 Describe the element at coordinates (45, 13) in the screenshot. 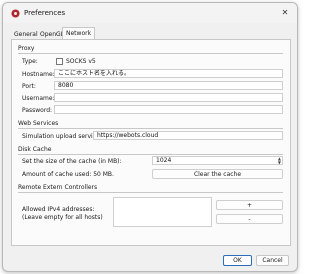

I see `window-title: Preferences` at that location.